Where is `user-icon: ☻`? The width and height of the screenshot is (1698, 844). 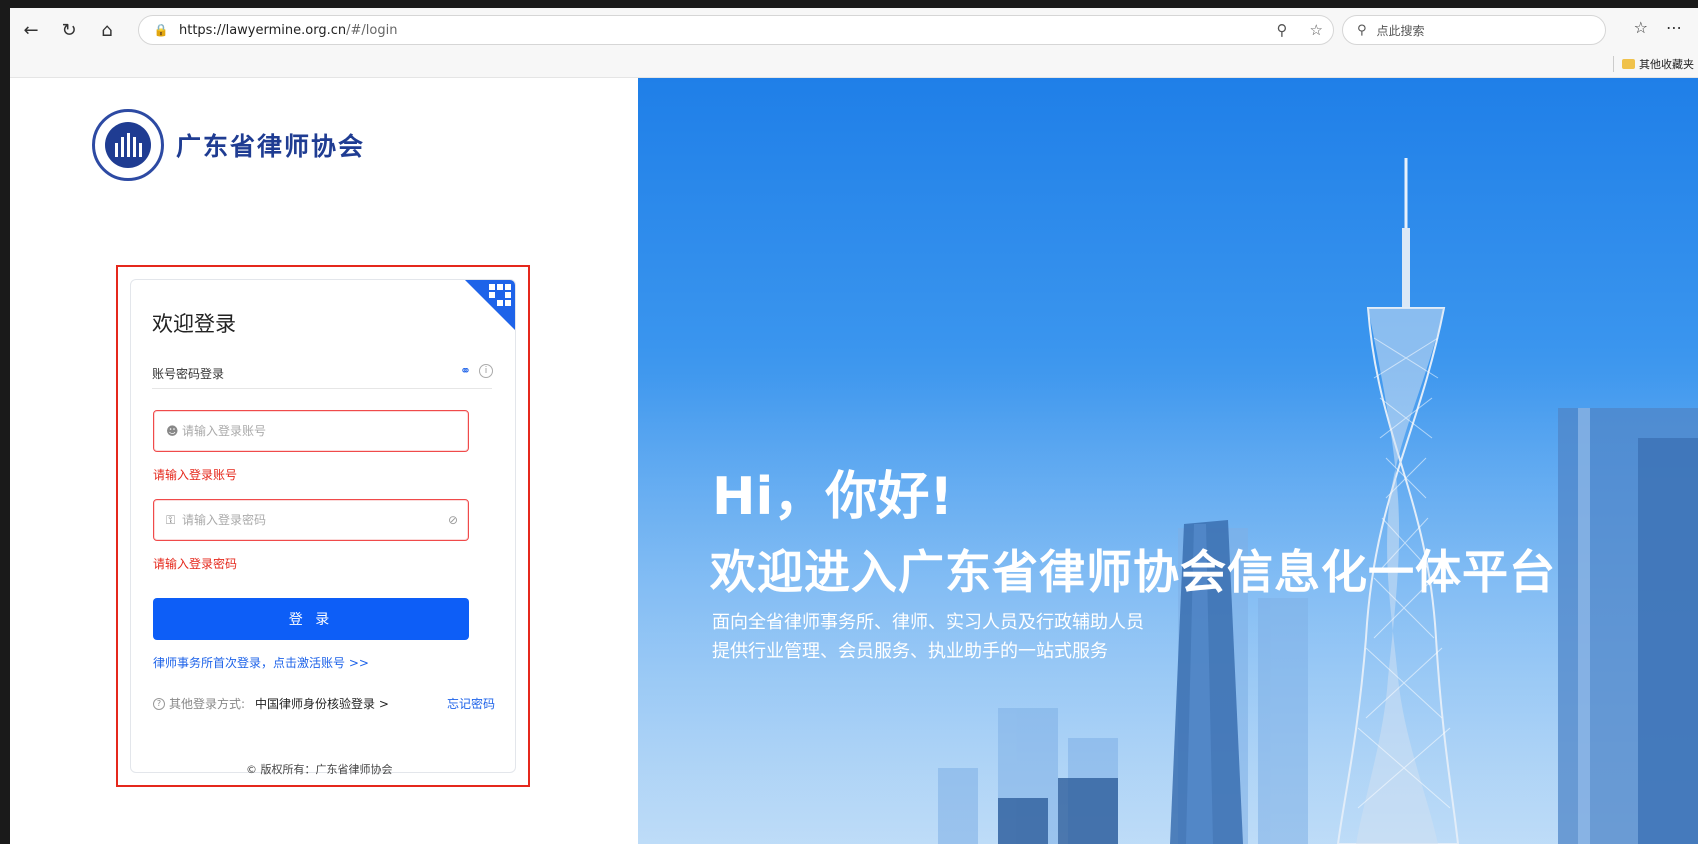
user-icon: ☻ is located at coordinates (172, 431).